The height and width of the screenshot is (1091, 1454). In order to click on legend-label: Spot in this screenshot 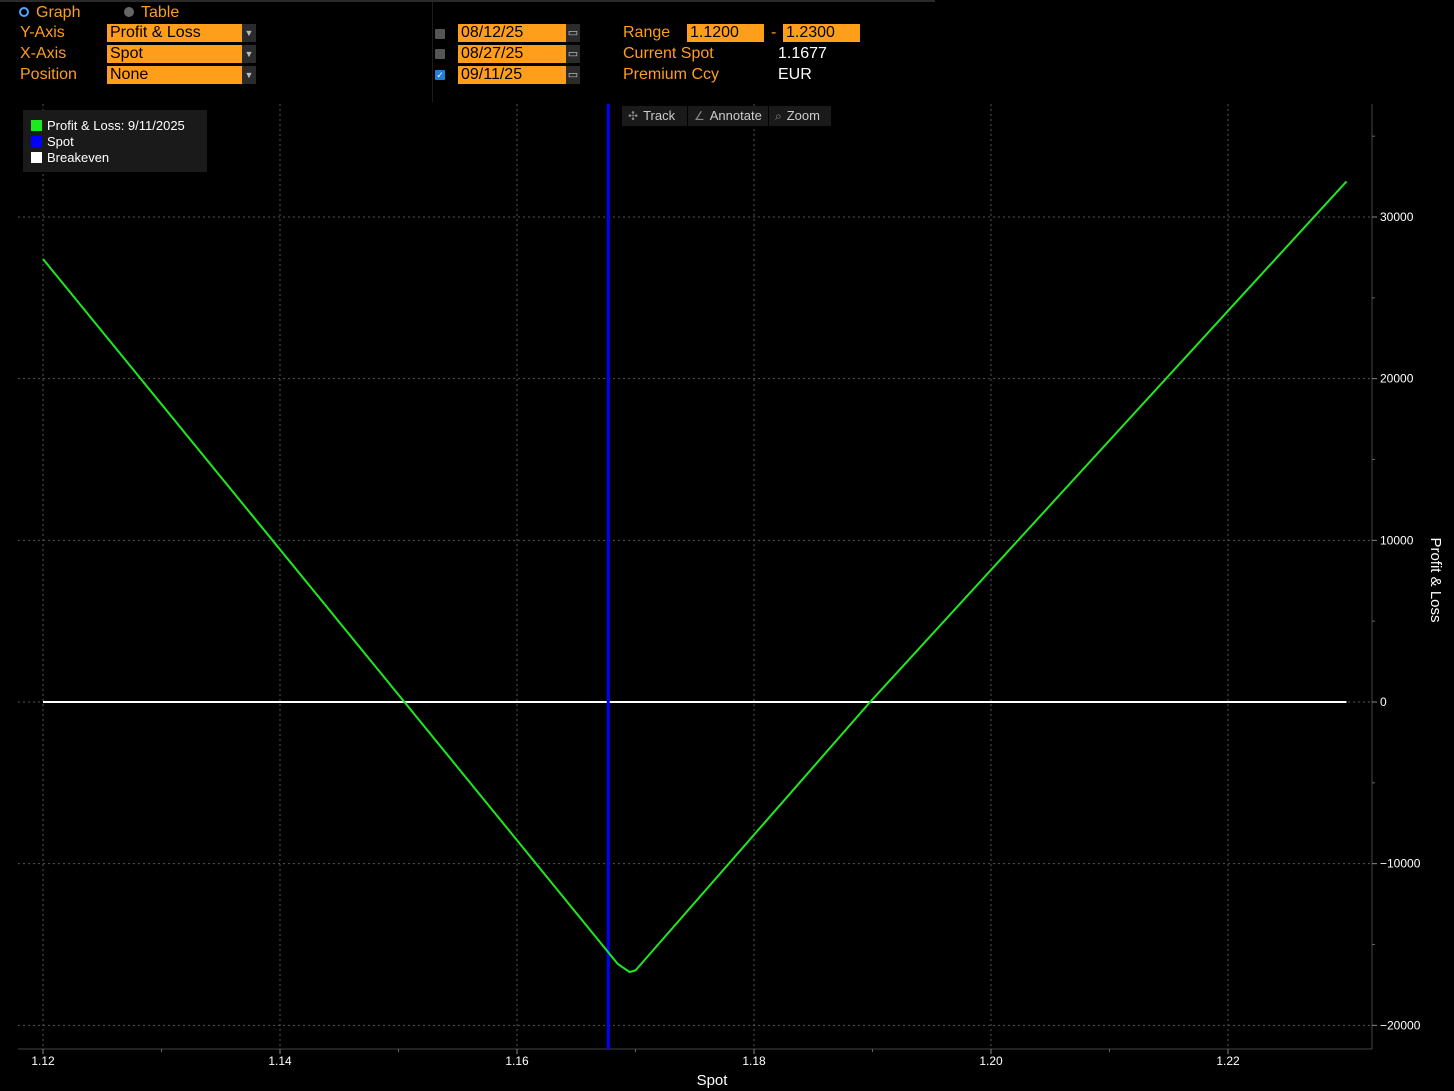, I will do `click(60, 141)`.